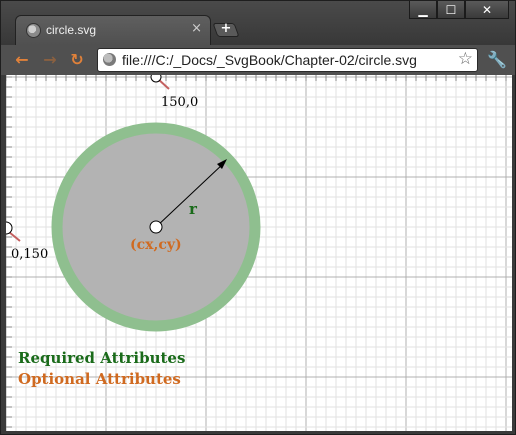 This screenshot has width=516, height=435. I want to click on wrench-menu-icon: 🔧, so click(497, 59).